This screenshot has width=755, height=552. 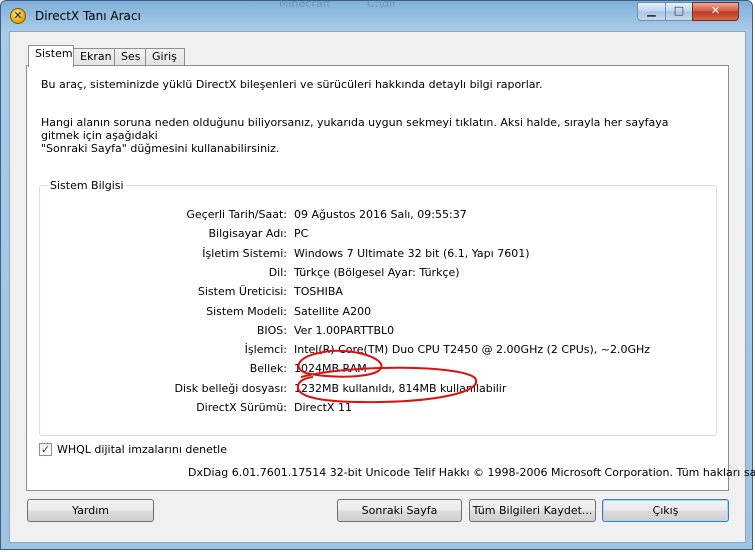 What do you see at coordinates (94, 57) in the screenshot?
I see `tab-ekran: Ekran` at bounding box center [94, 57].